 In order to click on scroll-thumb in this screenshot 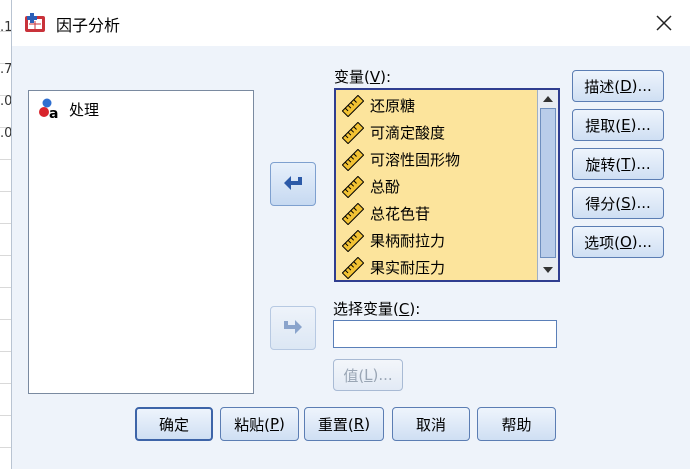, I will do `click(548, 183)`.